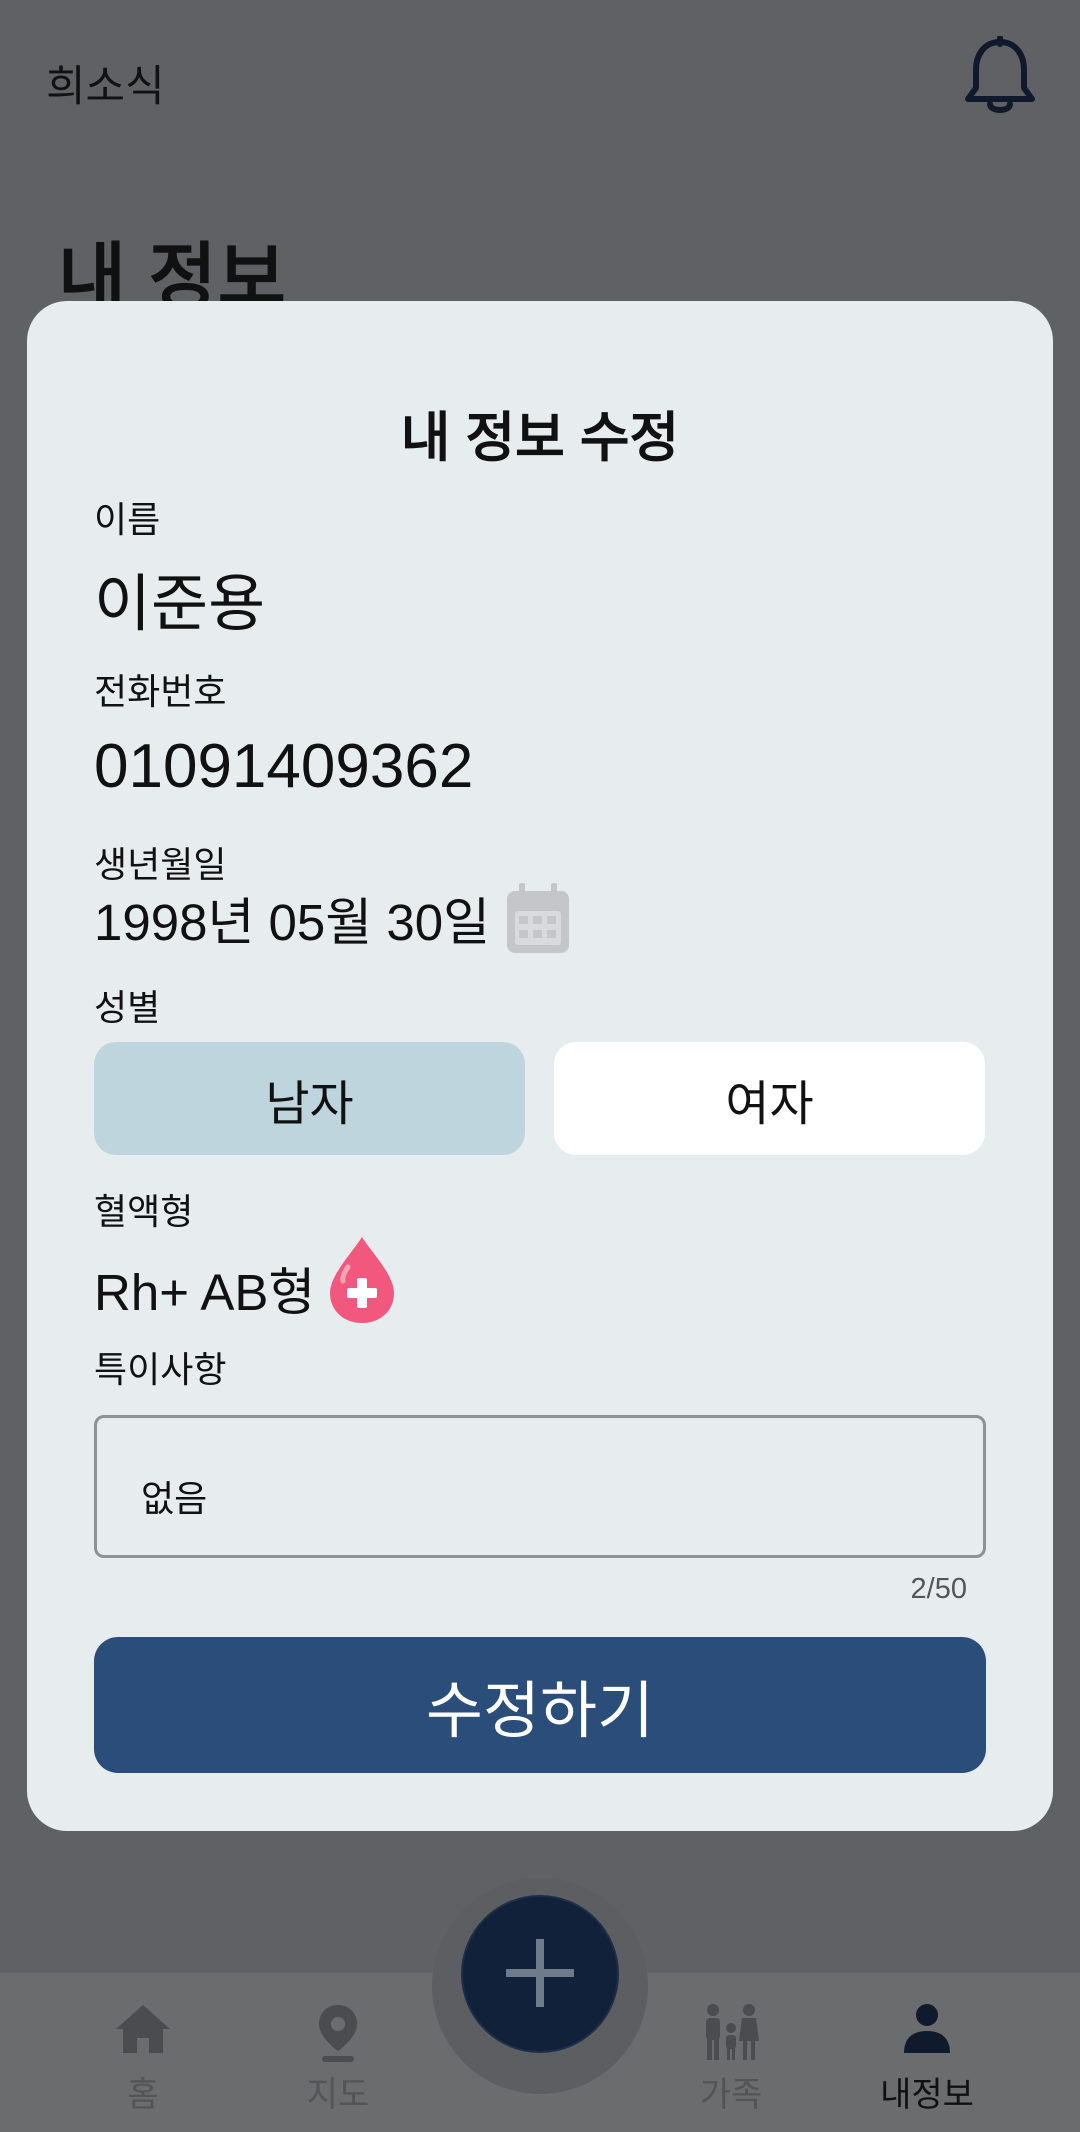 The width and height of the screenshot is (1080, 2132). Describe the element at coordinates (362, 1280) in the screenshot. I see `blood-drop-icon` at that location.